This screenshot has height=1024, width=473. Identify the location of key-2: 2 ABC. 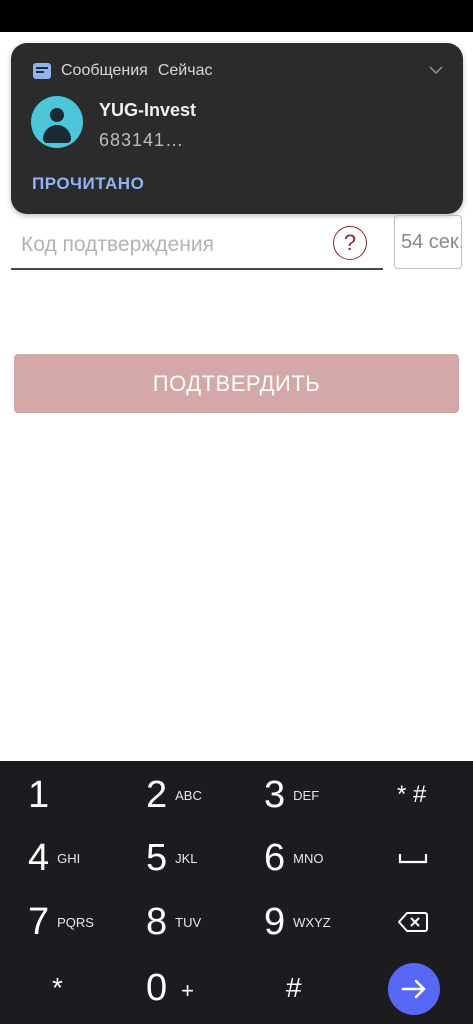
(174, 795).